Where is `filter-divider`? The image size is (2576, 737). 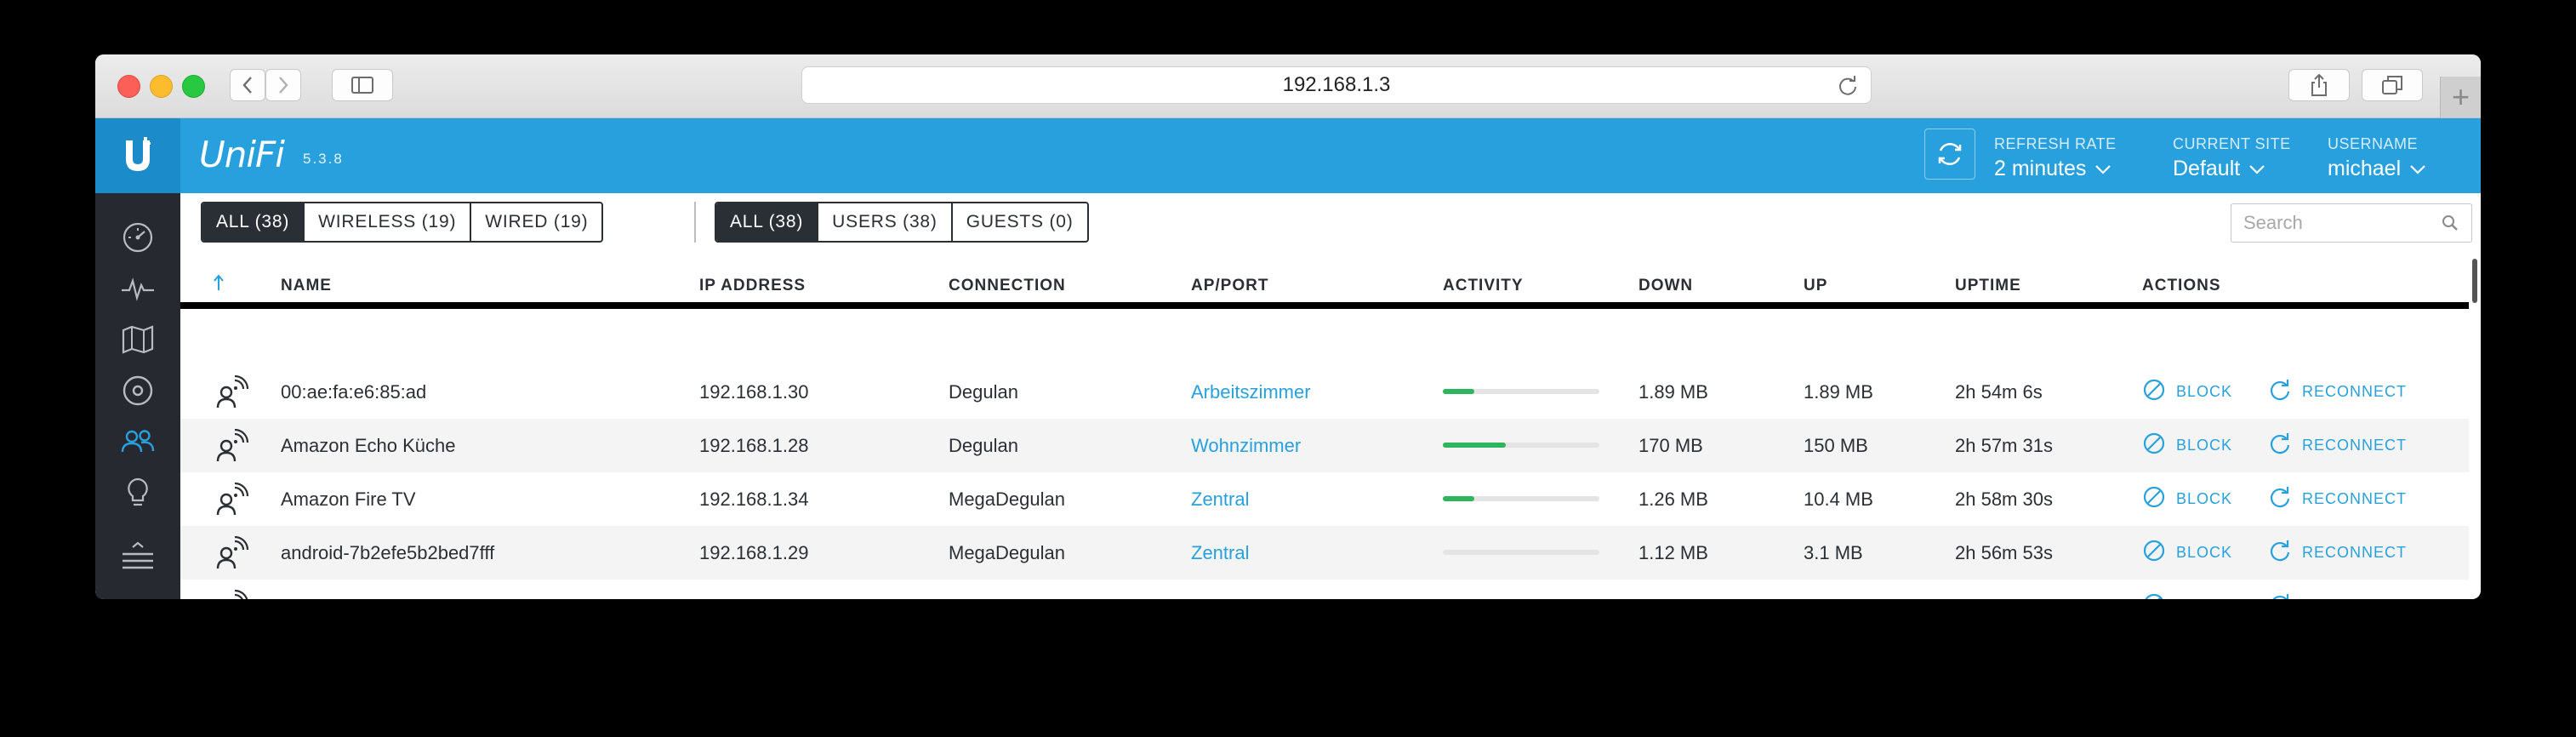
filter-divider is located at coordinates (695, 222).